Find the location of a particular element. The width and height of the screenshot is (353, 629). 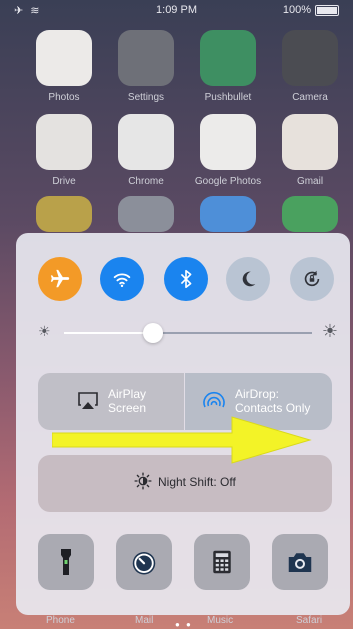

app-store-icon is located at coordinates (228, 214).